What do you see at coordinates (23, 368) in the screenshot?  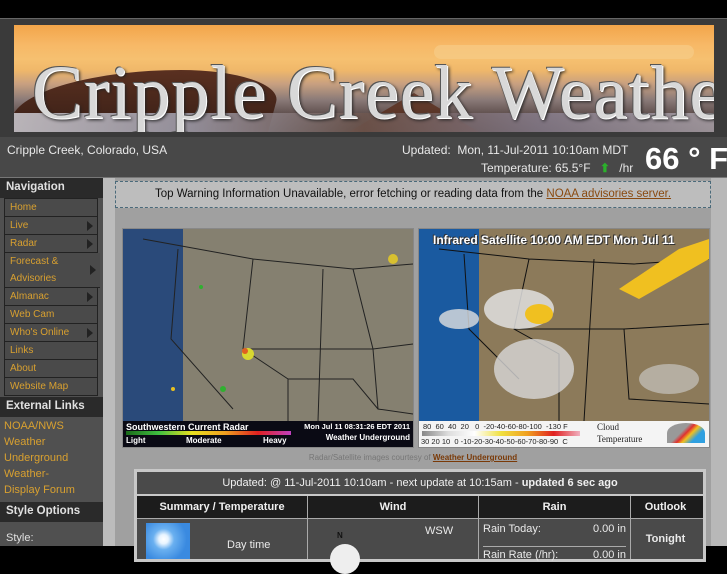 I see `nav-item-label: About` at bounding box center [23, 368].